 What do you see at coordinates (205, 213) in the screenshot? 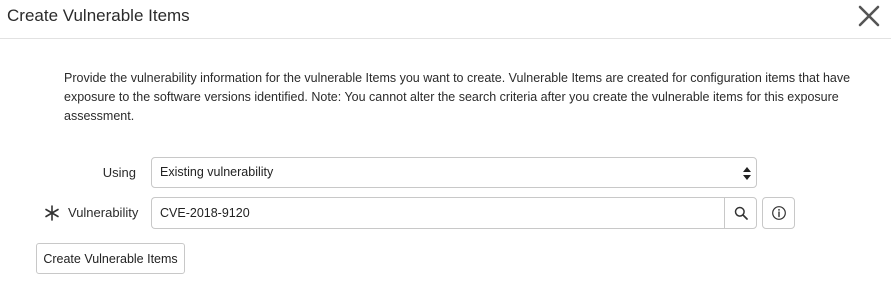
I see `vulnerability-value: CVE-2018-9120` at bounding box center [205, 213].